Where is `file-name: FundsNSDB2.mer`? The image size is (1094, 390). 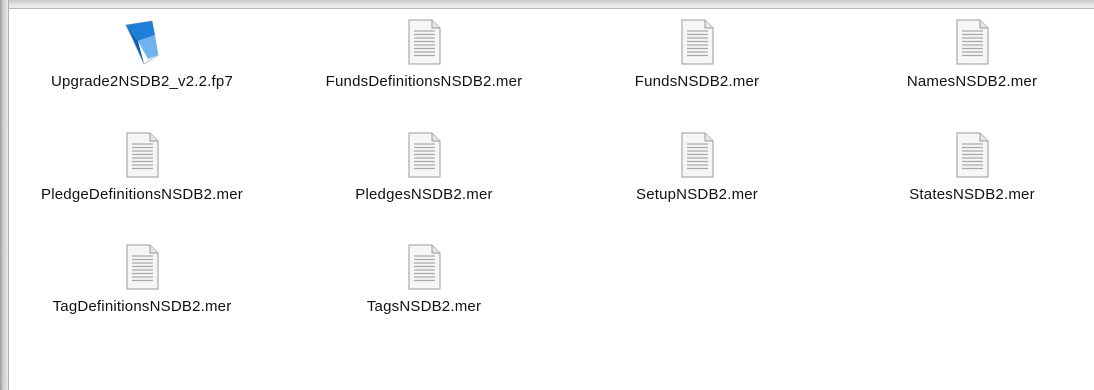 file-name: FundsNSDB2.mer is located at coordinates (697, 81).